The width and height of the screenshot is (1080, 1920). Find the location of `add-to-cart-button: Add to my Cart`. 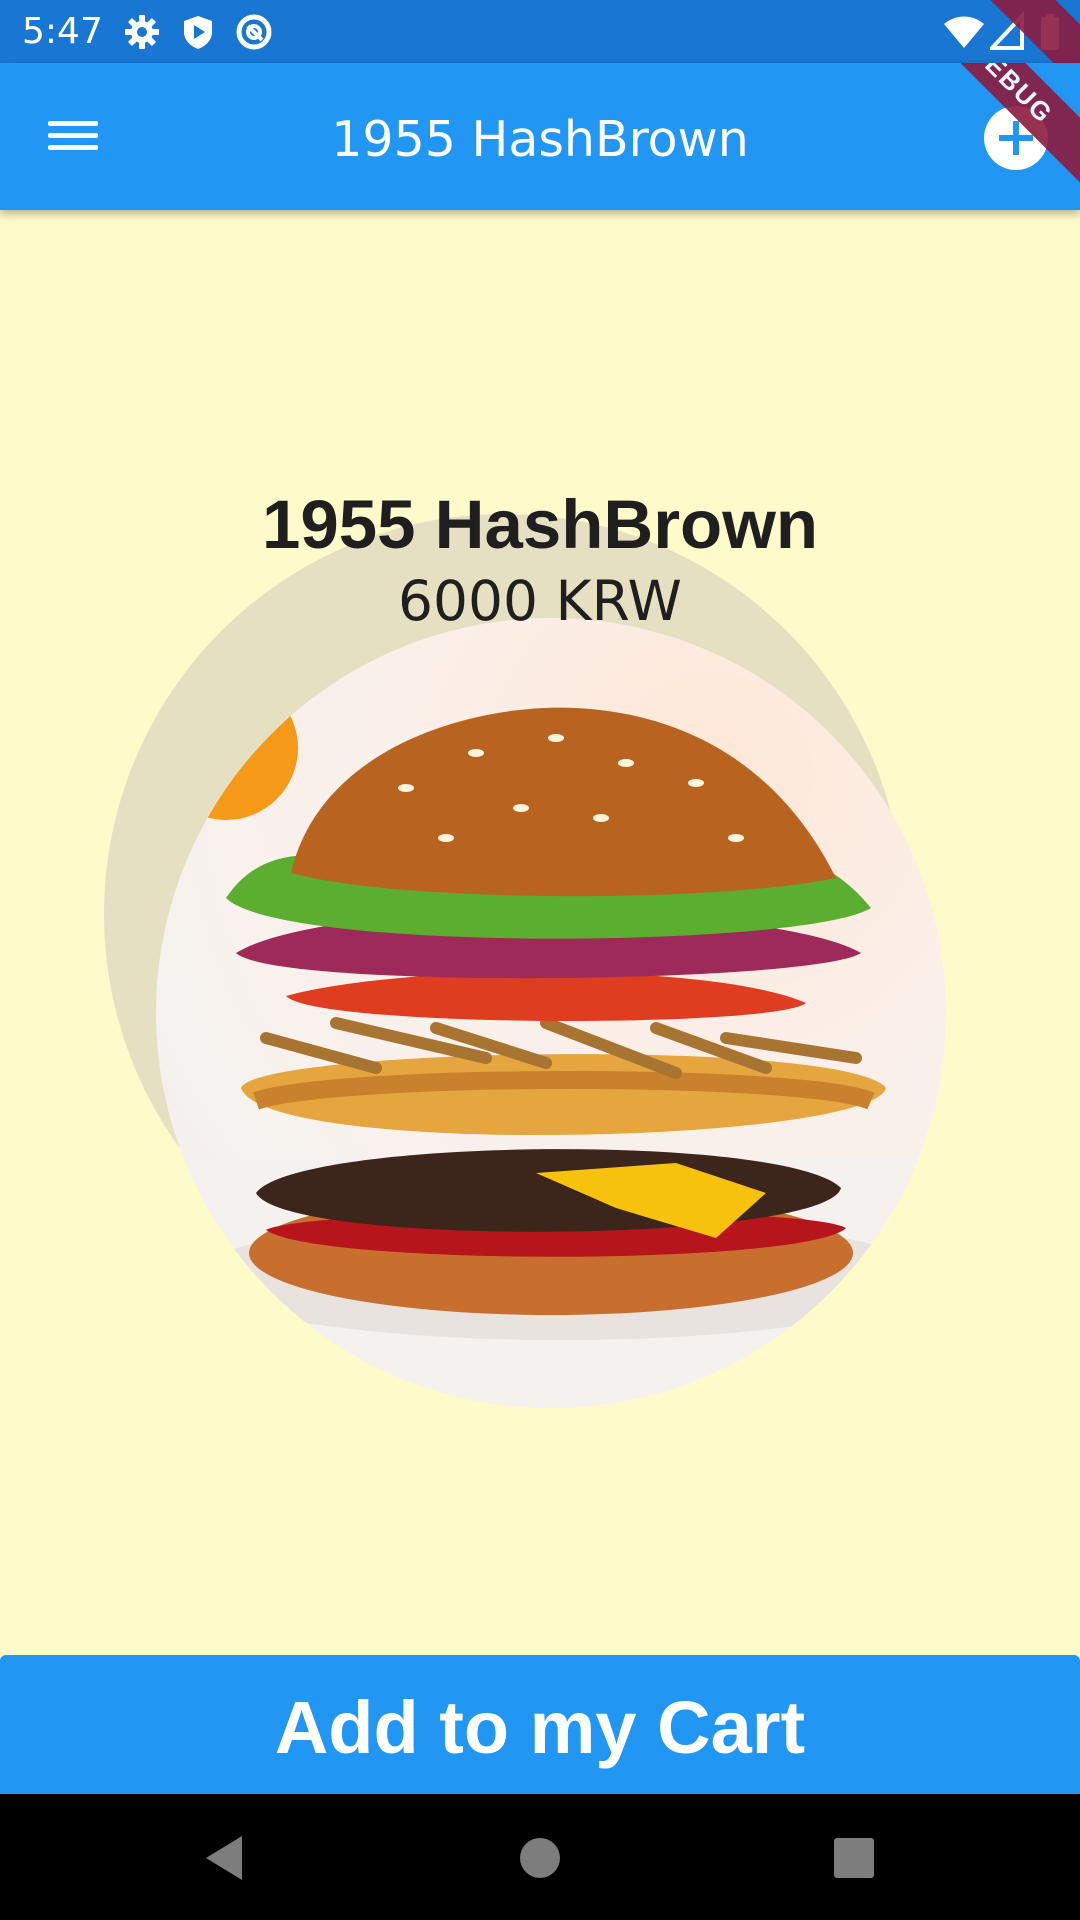

add-to-cart-button: Add to my Cart is located at coordinates (540, 1724).